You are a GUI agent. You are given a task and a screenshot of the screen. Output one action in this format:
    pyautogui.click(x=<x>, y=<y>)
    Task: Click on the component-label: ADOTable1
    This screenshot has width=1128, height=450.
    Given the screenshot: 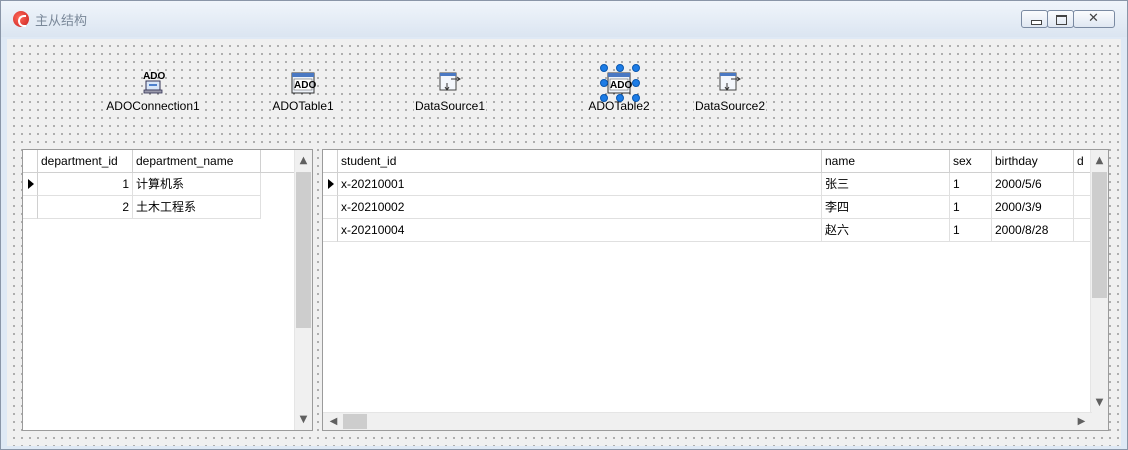 What is the action you would take?
    pyautogui.click(x=303, y=106)
    